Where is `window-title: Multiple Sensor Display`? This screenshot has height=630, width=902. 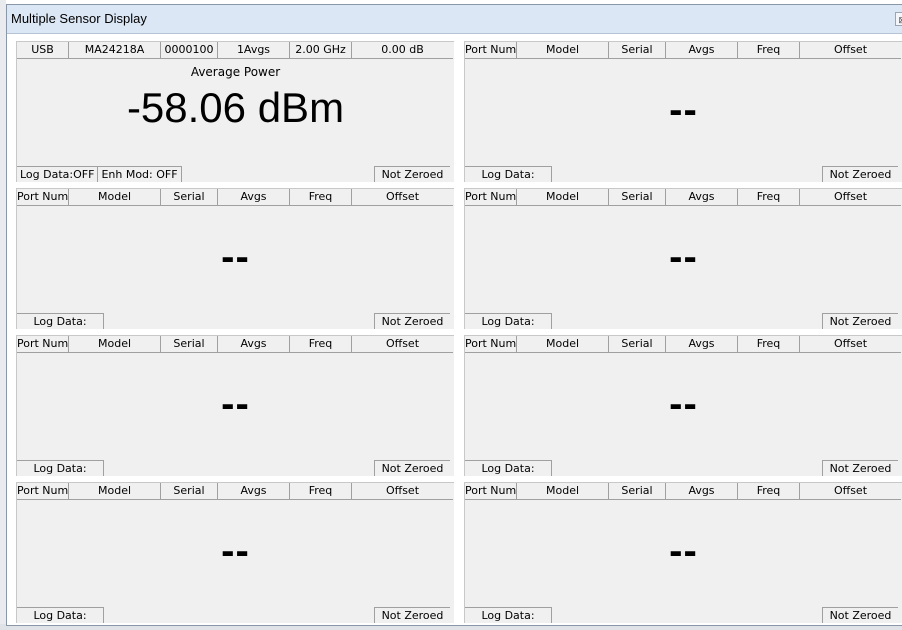
window-title: Multiple Sensor Display is located at coordinates (79, 18).